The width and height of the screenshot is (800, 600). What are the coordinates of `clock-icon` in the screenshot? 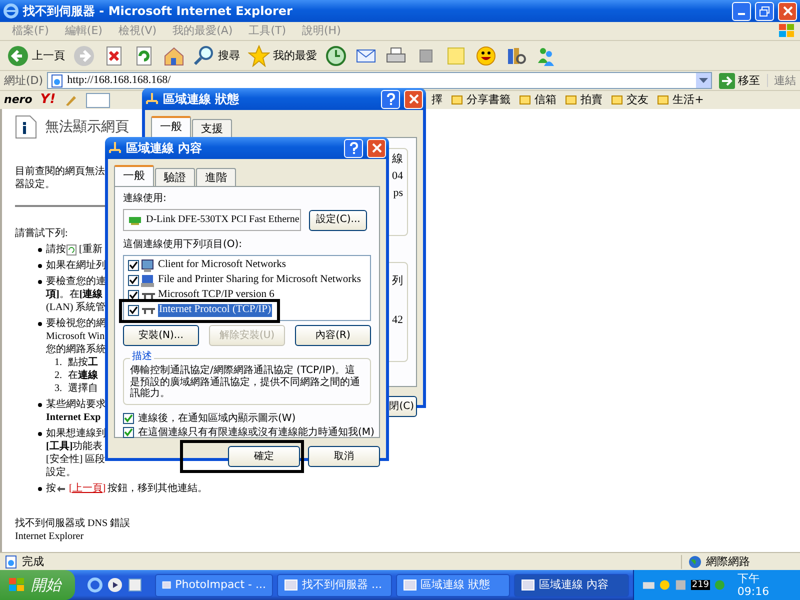 It's located at (336, 55).